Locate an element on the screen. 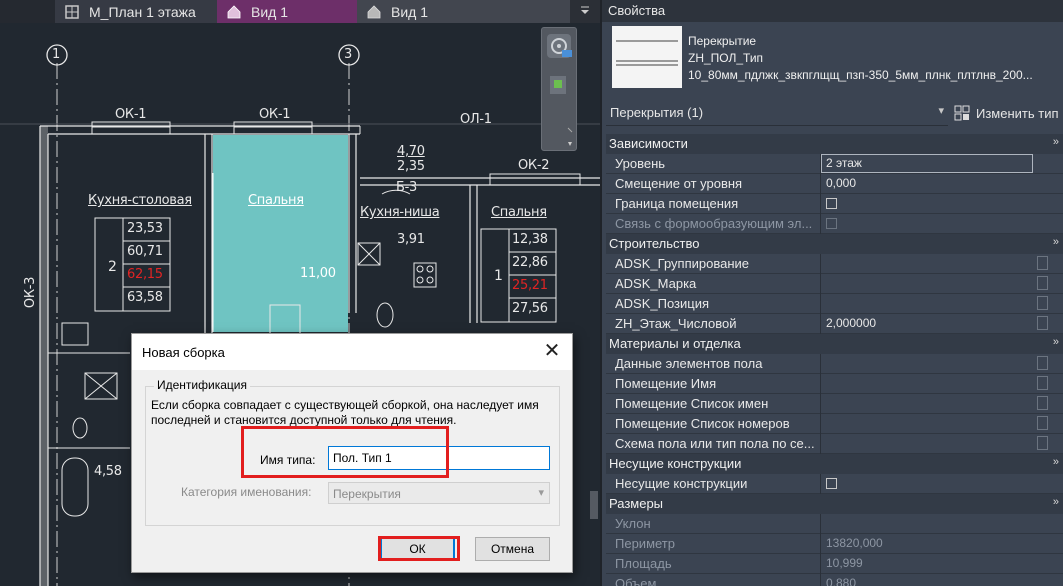 This screenshot has height=586, width=1063. property-value: 2,000000 is located at coordinates (851, 323).